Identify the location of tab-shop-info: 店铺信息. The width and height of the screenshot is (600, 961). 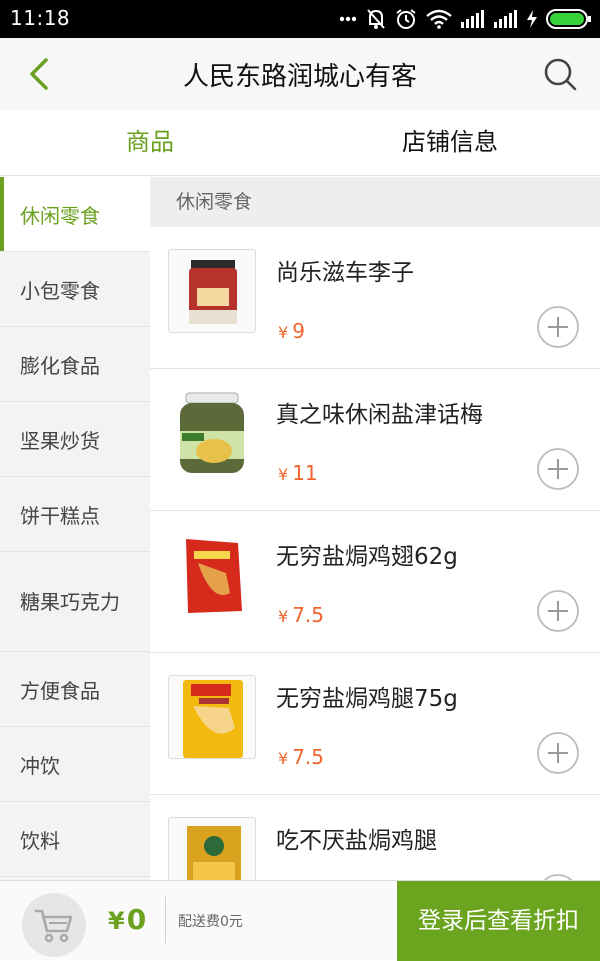
(450, 143).